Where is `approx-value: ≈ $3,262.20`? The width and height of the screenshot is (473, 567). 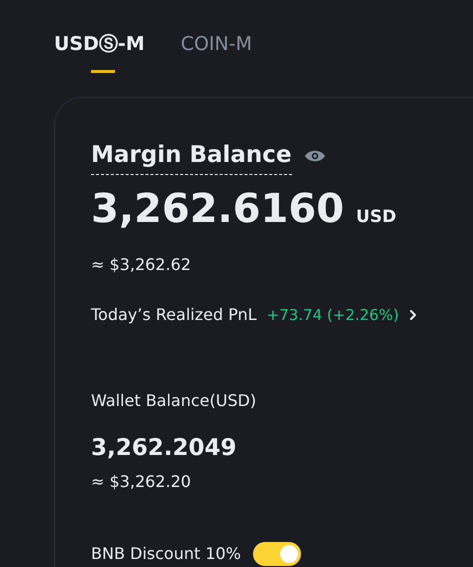 approx-value: ≈ $3,262.20 is located at coordinates (141, 481).